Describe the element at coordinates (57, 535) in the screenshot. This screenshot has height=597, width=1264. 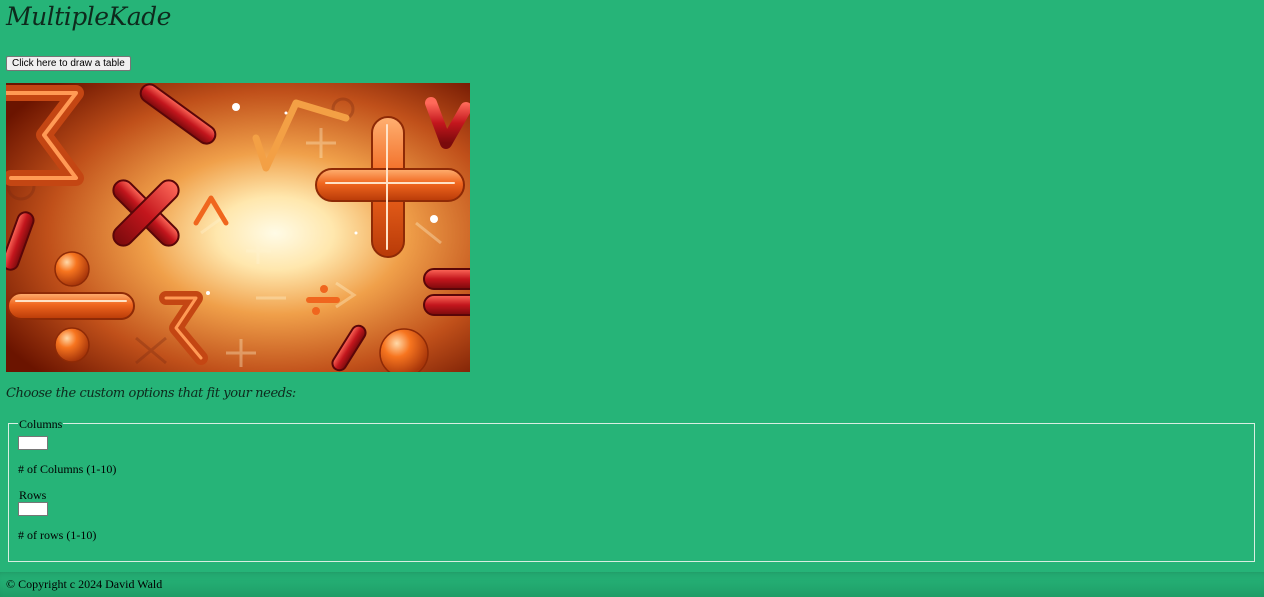
I see `rows-hint: # of rows (1-10)` at that location.